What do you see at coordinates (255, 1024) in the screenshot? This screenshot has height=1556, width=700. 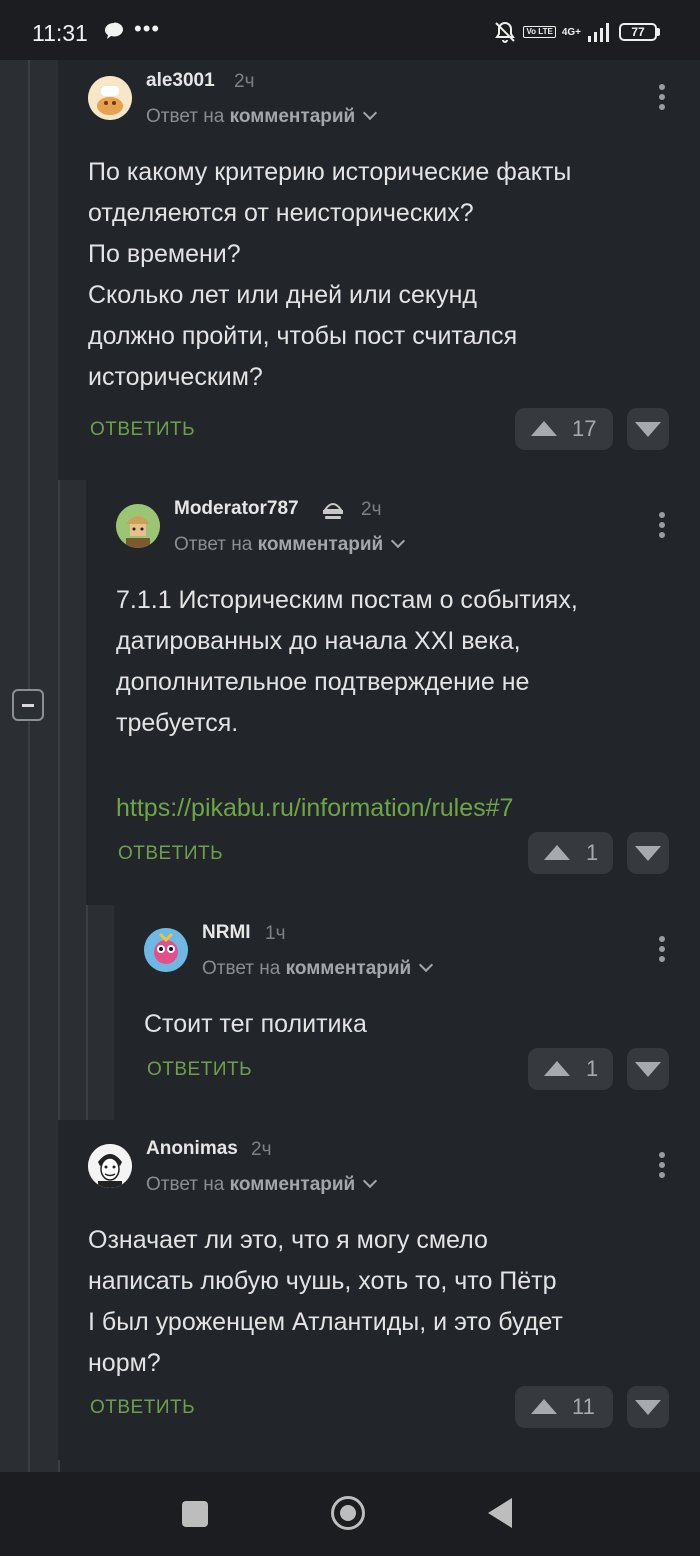 I see `comment-text: Стоит тег политика` at bounding box center [255, 1024].